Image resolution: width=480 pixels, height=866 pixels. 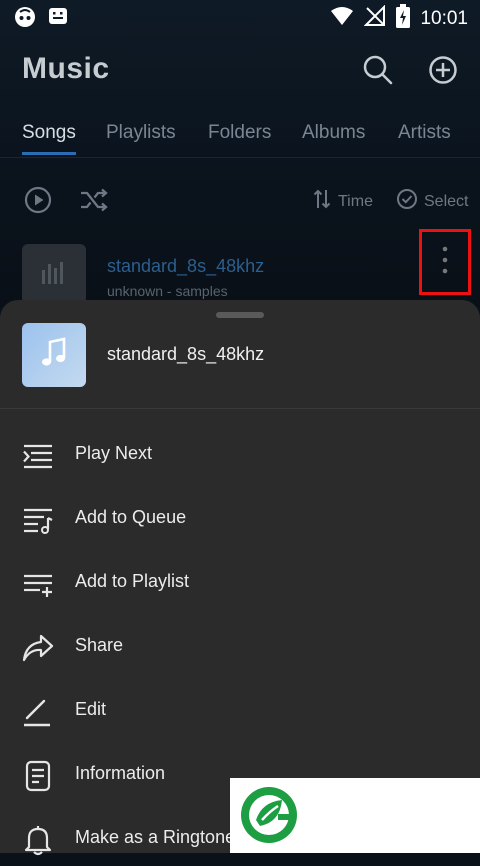 What do you see at coordinates (155, 837) in the screenshot?
I see `menu-label: Make as a Ringtone` at bounding box center [155, 837].